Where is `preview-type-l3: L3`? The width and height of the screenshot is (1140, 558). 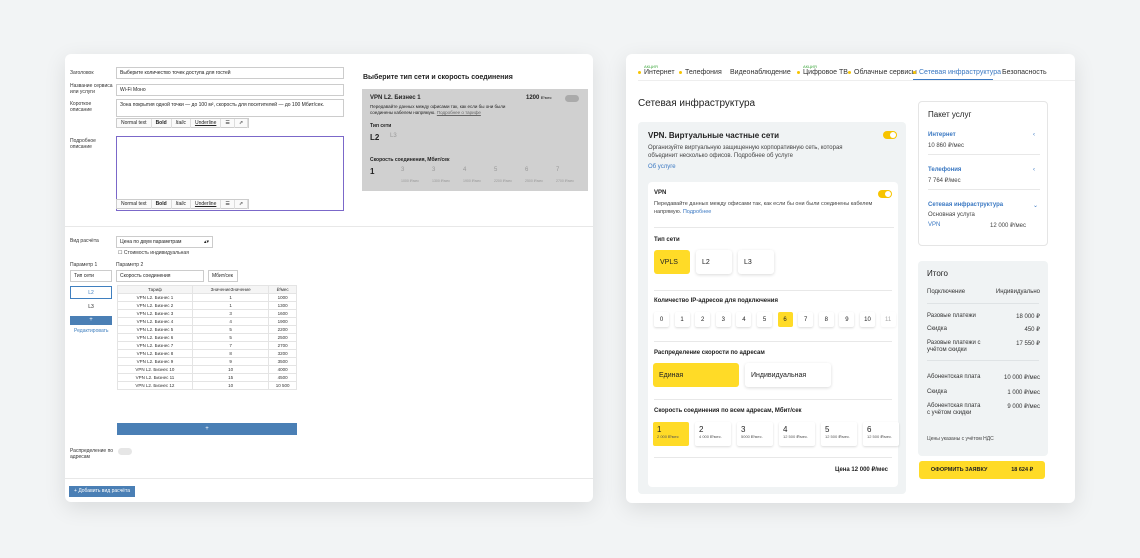
preview-type-l3: L3 is located at coordinates (393, 136).